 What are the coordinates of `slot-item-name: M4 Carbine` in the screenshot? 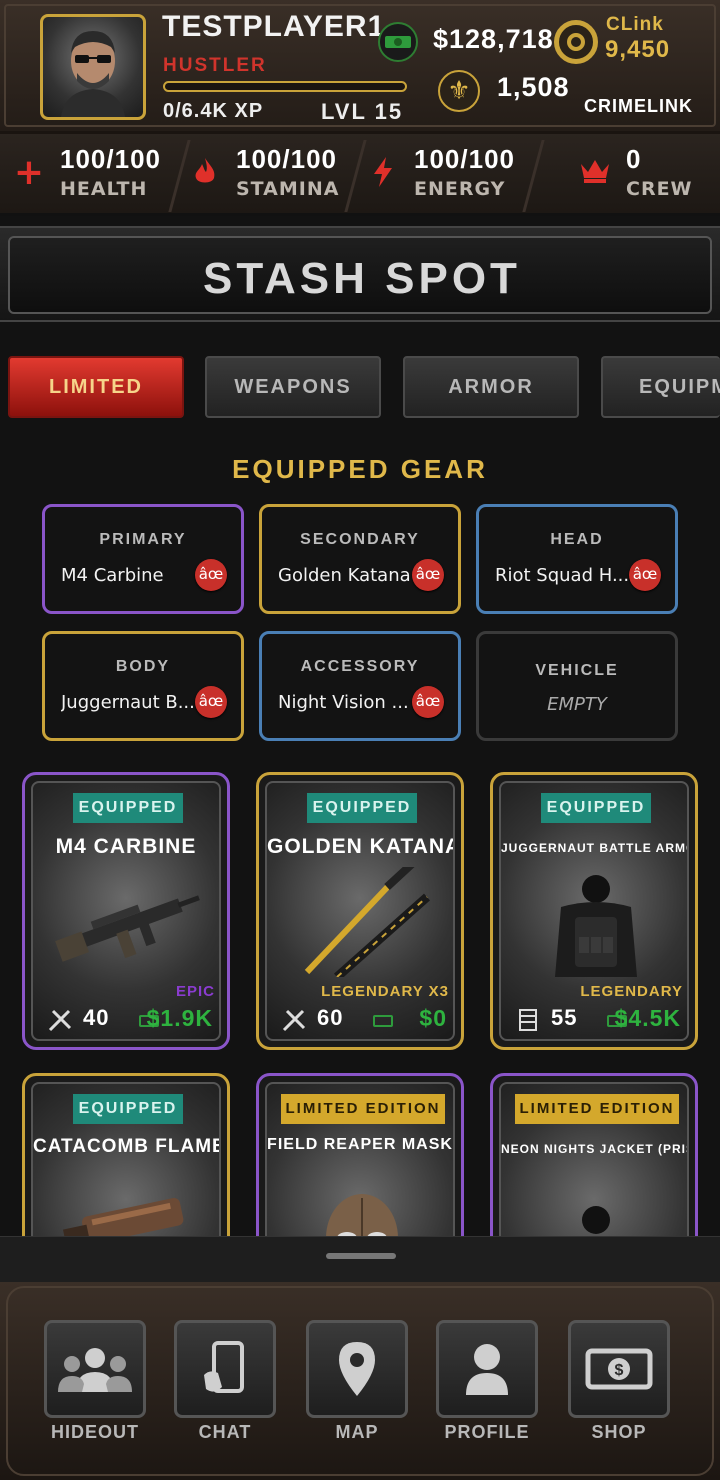 It's located at (112, 575).